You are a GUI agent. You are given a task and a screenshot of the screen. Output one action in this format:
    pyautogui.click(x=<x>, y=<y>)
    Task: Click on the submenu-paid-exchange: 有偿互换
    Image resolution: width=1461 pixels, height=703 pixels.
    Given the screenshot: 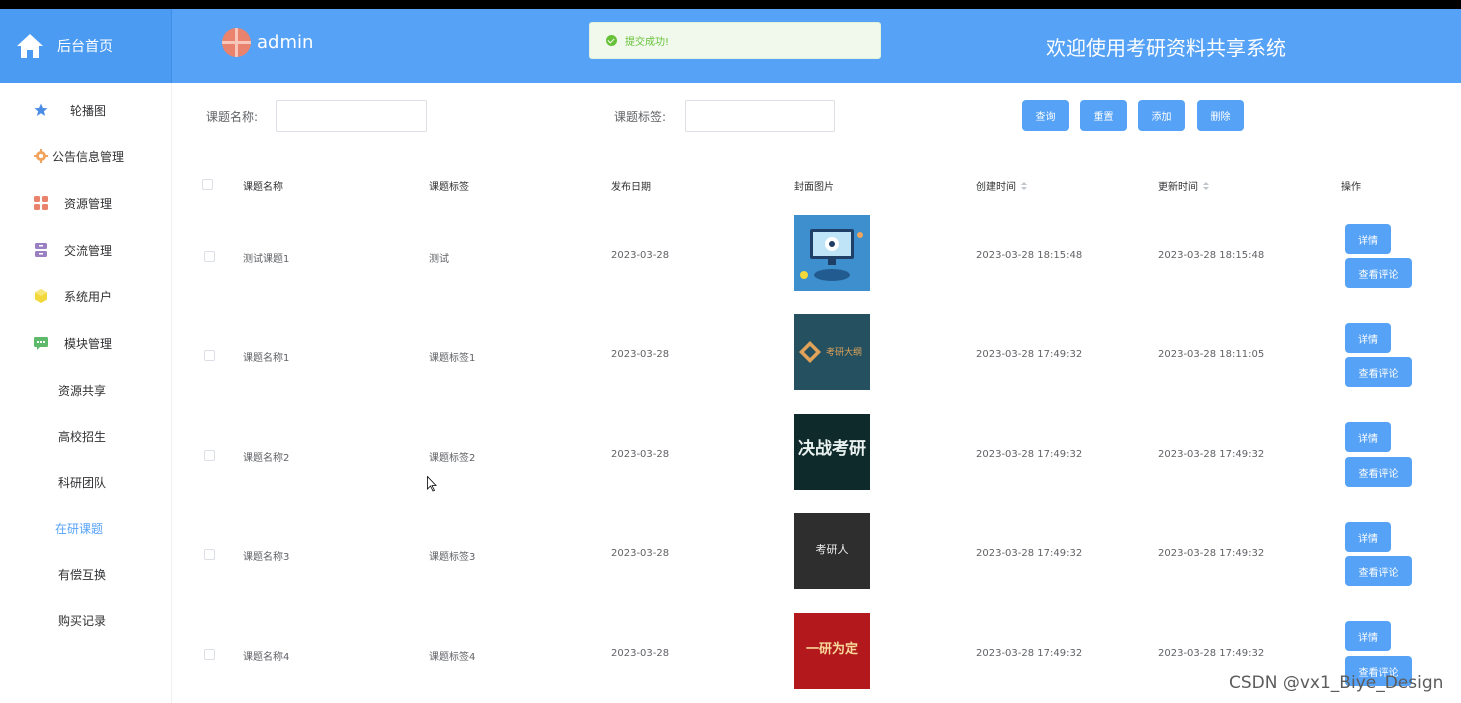 What is the action you would take?
    pyautogui.click(x=86, y=574)
    